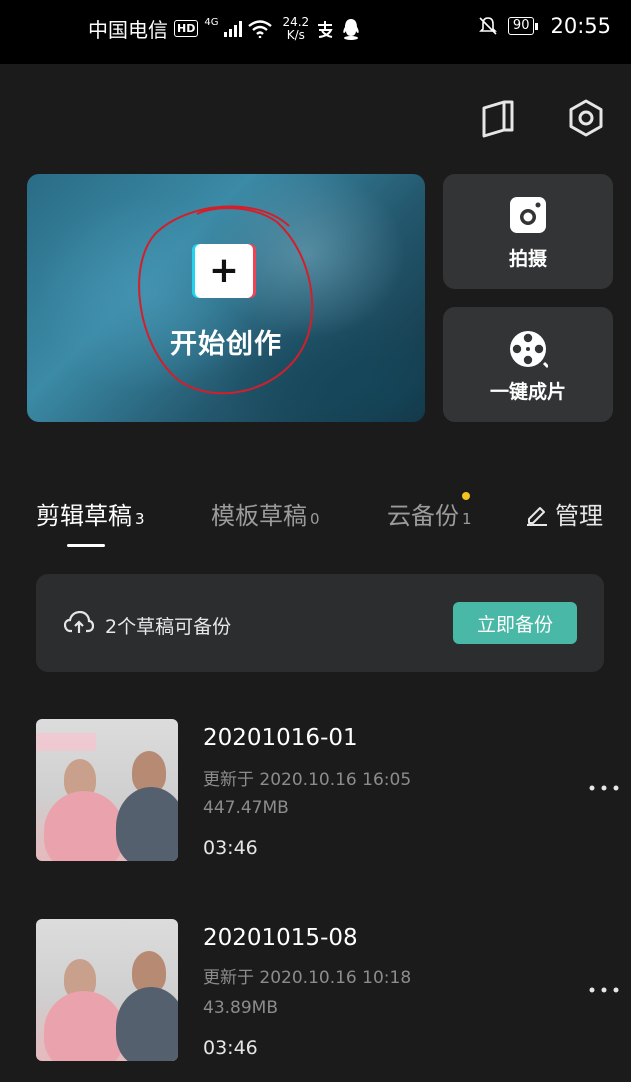 Image resolution: width=631 pixels, height=1082 pixels. I want to click on manage-button: 管理, so click(564, 513).